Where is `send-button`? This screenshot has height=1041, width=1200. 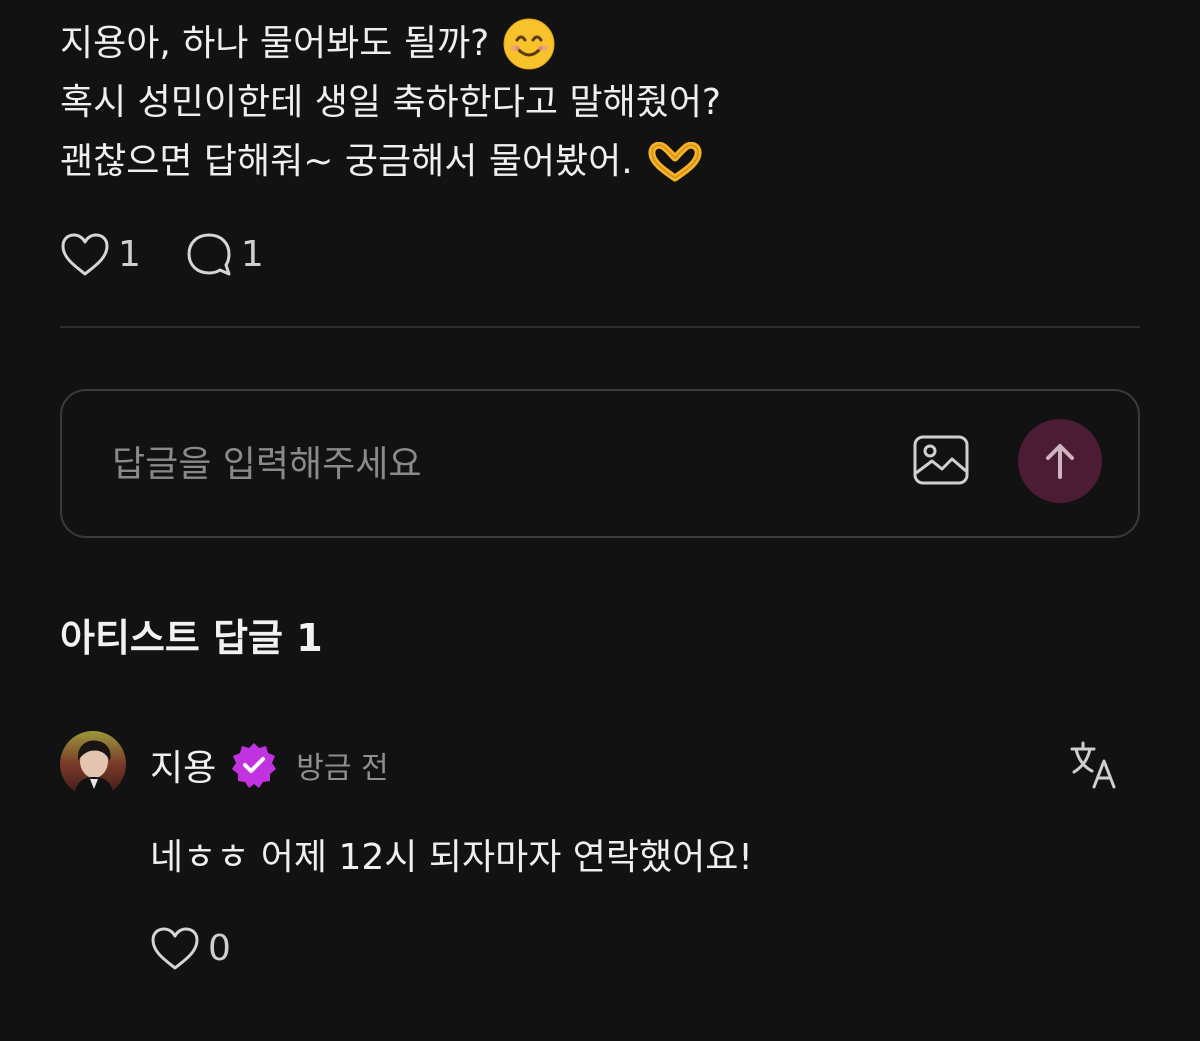
send-button is located at coordinates (1060, 461).